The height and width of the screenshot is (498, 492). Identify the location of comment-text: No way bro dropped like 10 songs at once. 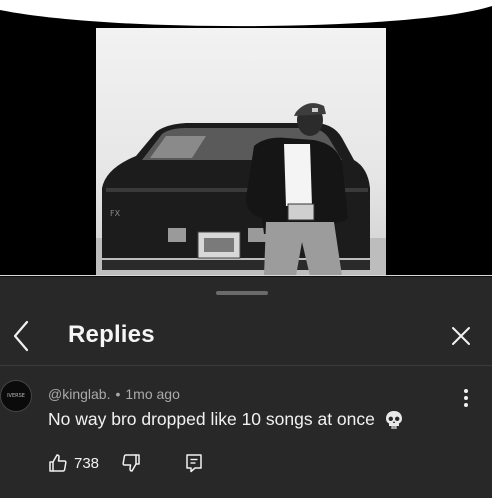
(211, 419).